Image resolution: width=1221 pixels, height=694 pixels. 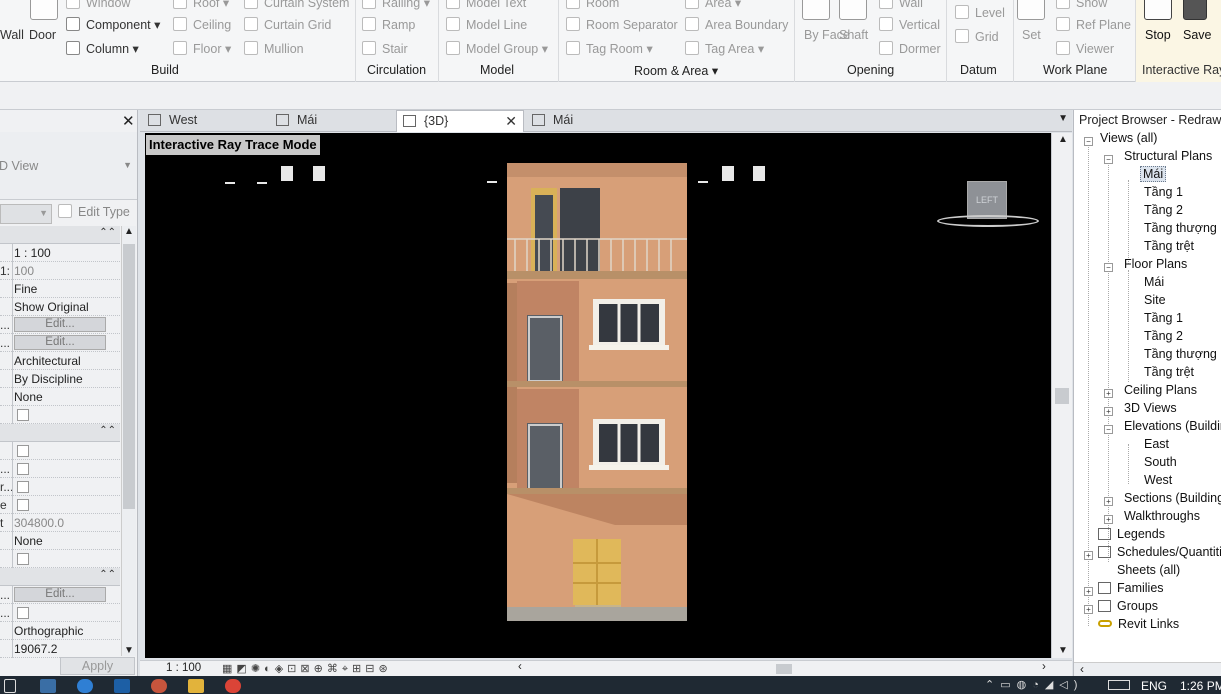 I want to click on property-row: Fine, so click(x=60, y=289).